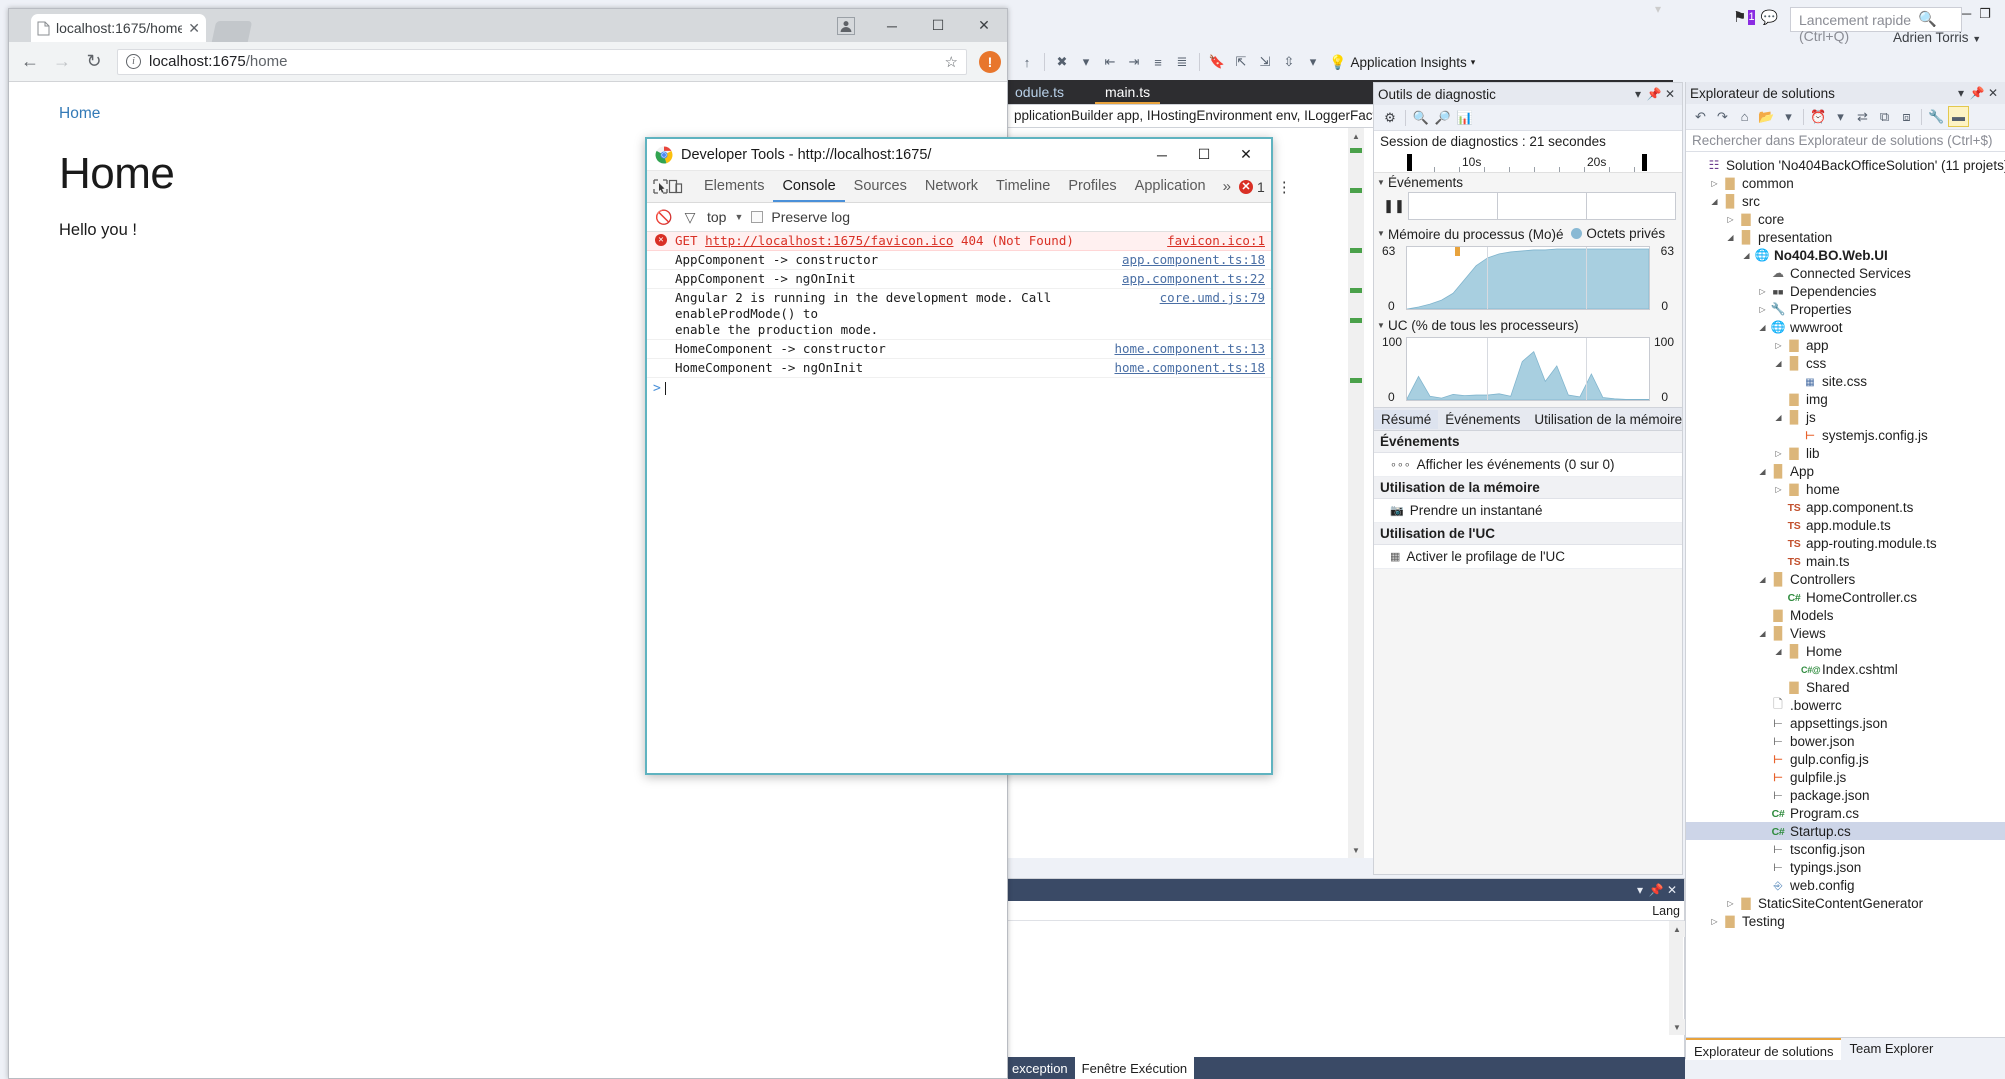  What do you see at coordinates (1528, 511) in the screenshot?
I see `summary-link-row-memory: 📷 Prendre un instantané` at bounding box center [1528, 511].